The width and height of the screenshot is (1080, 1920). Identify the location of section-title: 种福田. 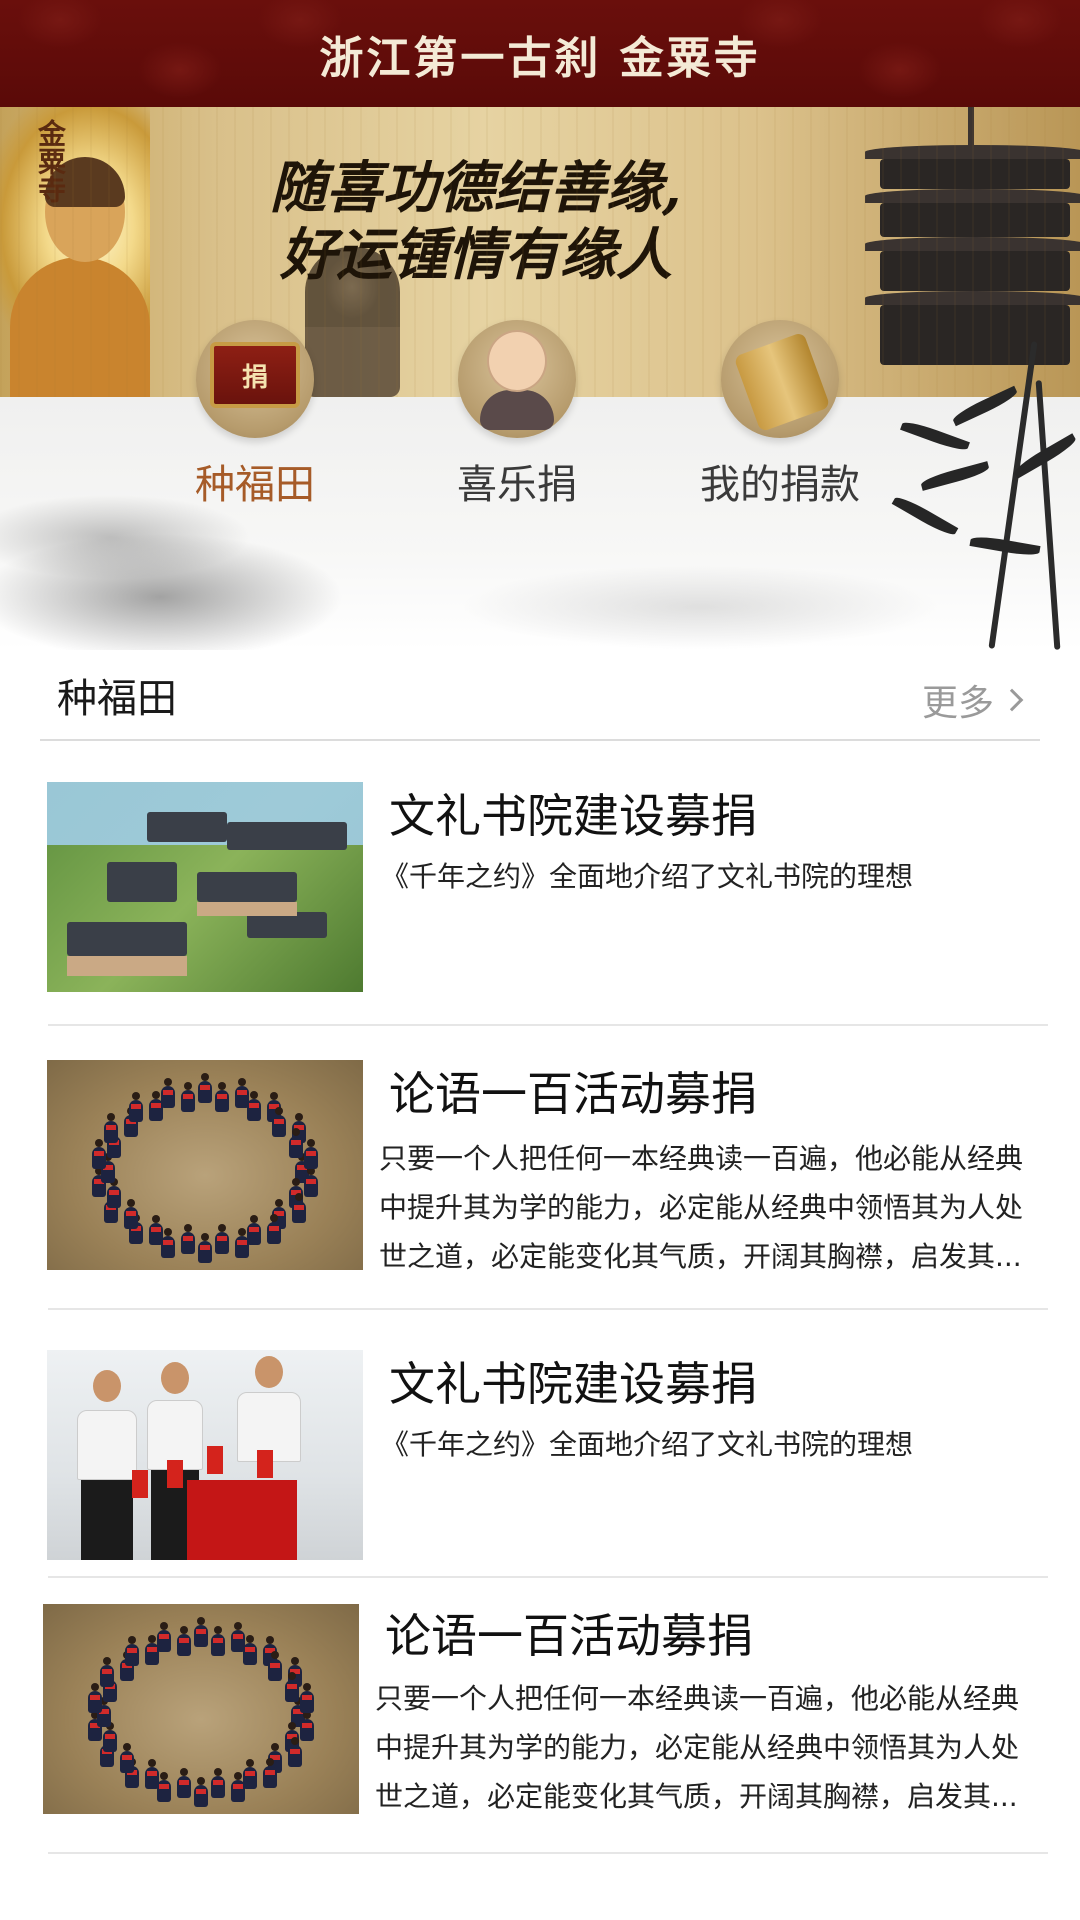
(117, 699).